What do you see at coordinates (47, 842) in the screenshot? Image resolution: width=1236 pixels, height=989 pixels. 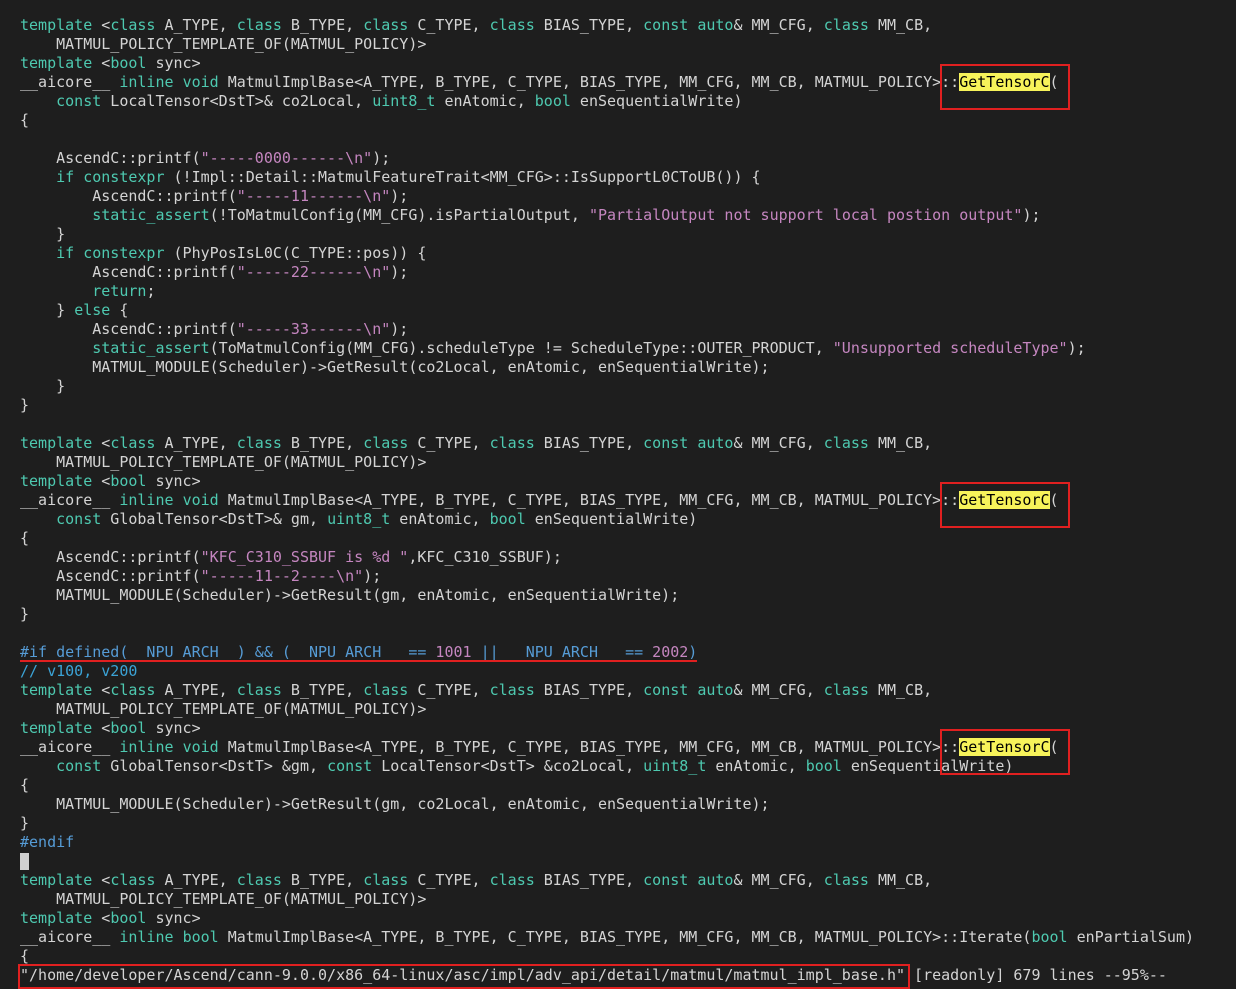 I see `code-line: #endif` at bounding box center [47, 842].